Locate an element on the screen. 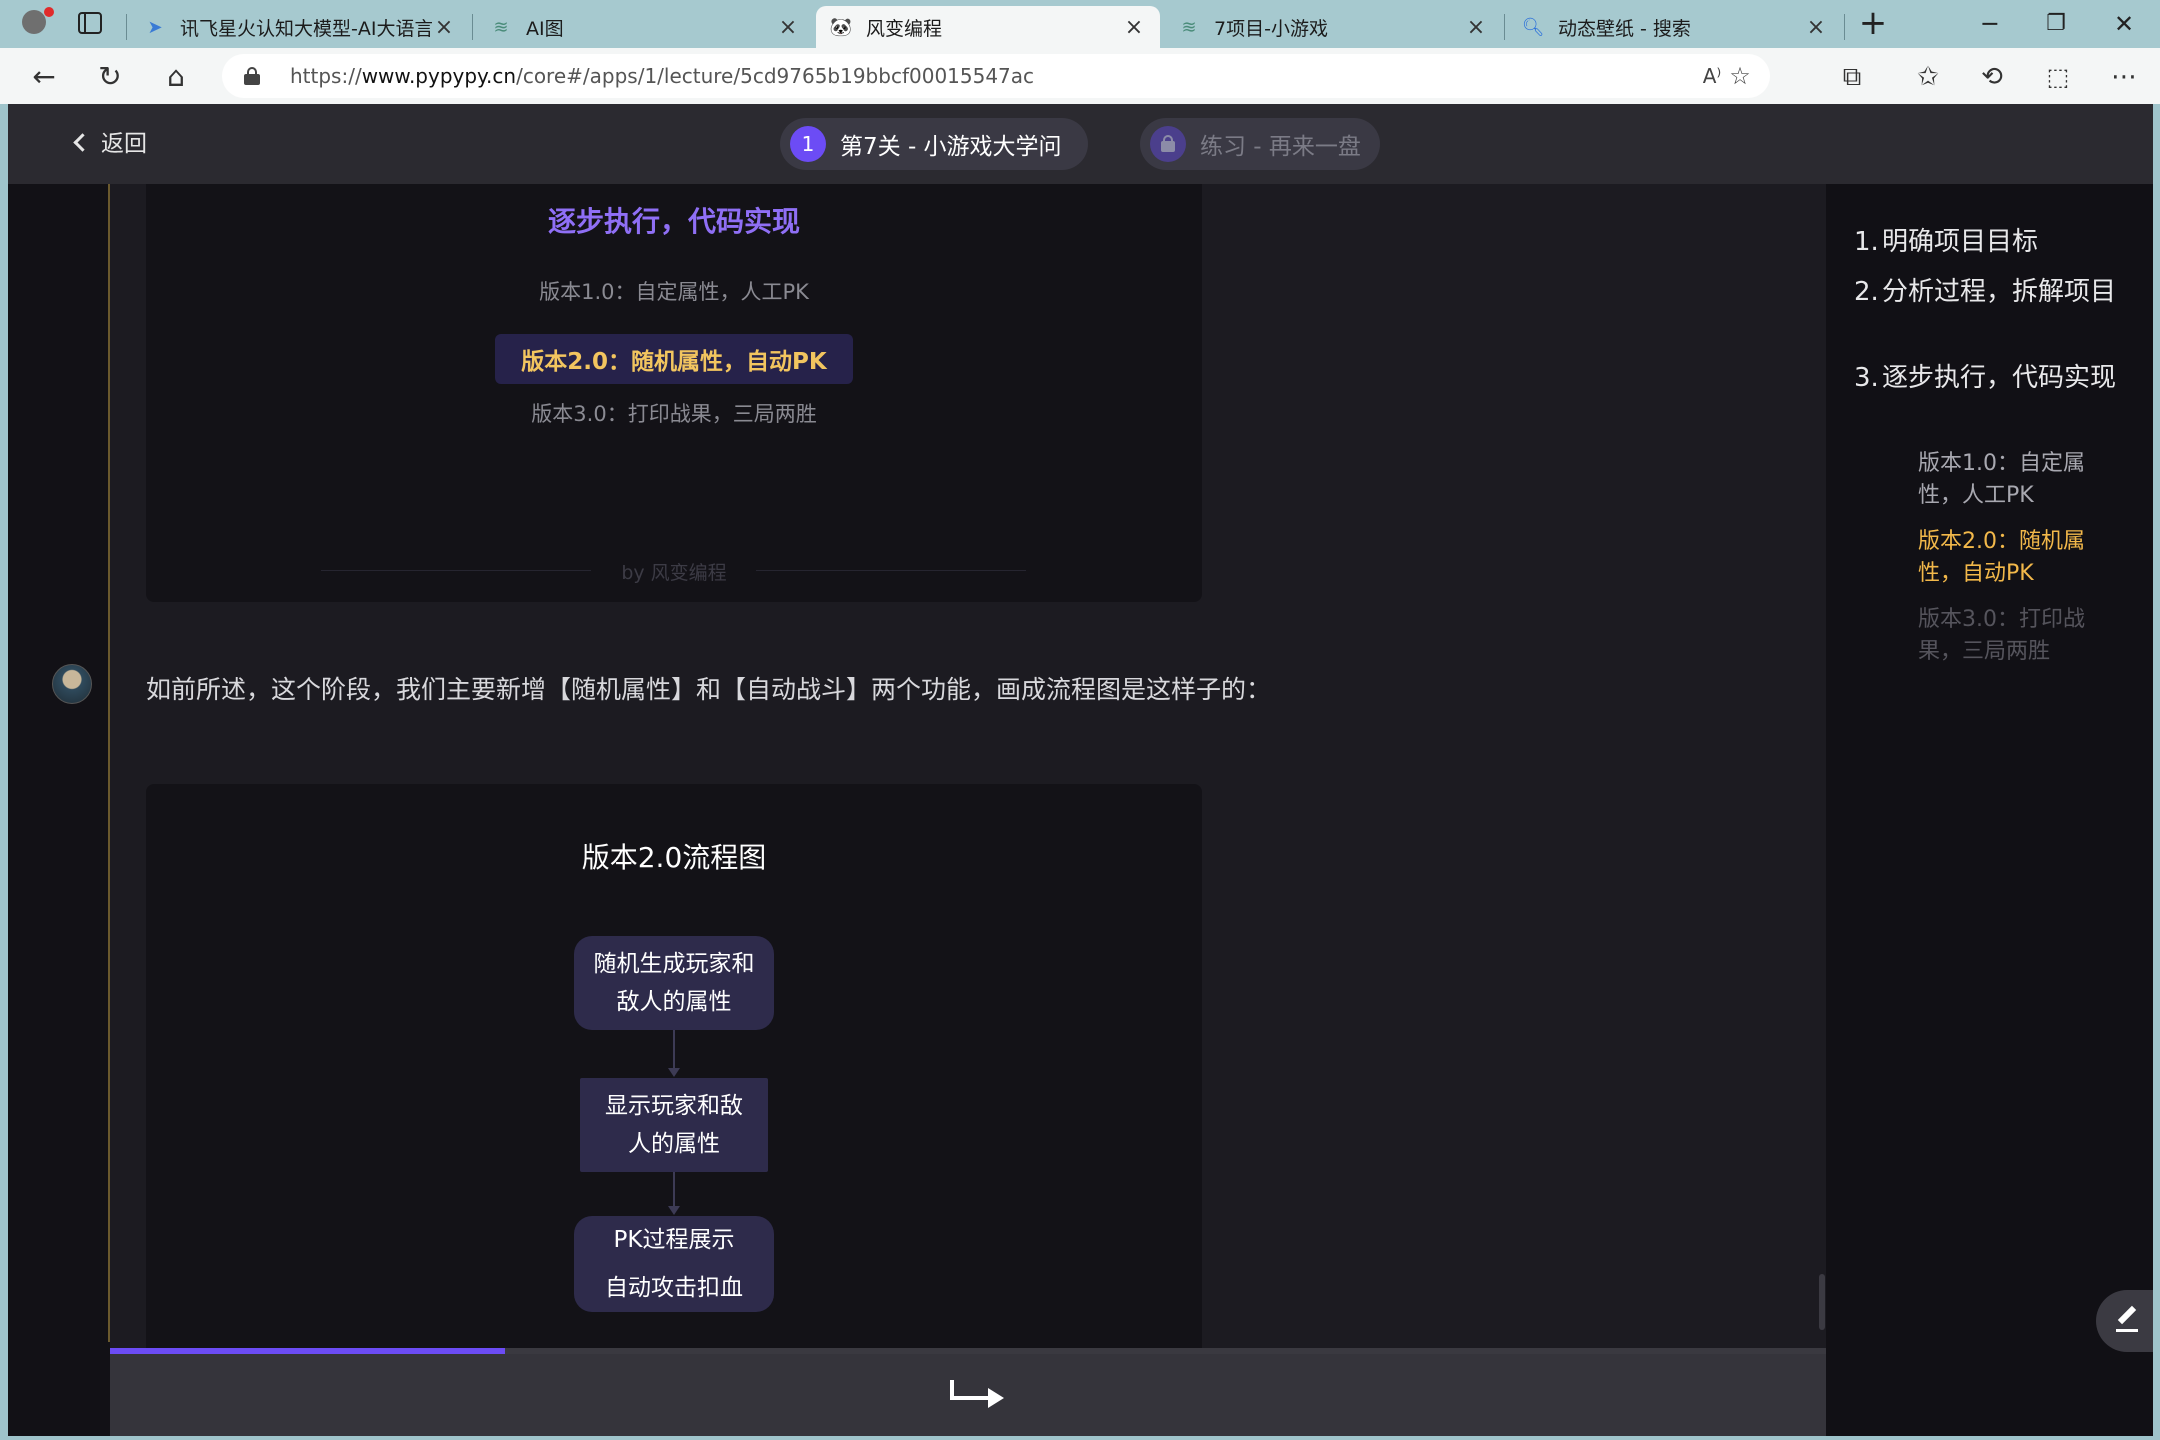 The width and height of the screenshot is (2160, 1440). minimize-icon: ─ is located at coordinates (1990, 24).